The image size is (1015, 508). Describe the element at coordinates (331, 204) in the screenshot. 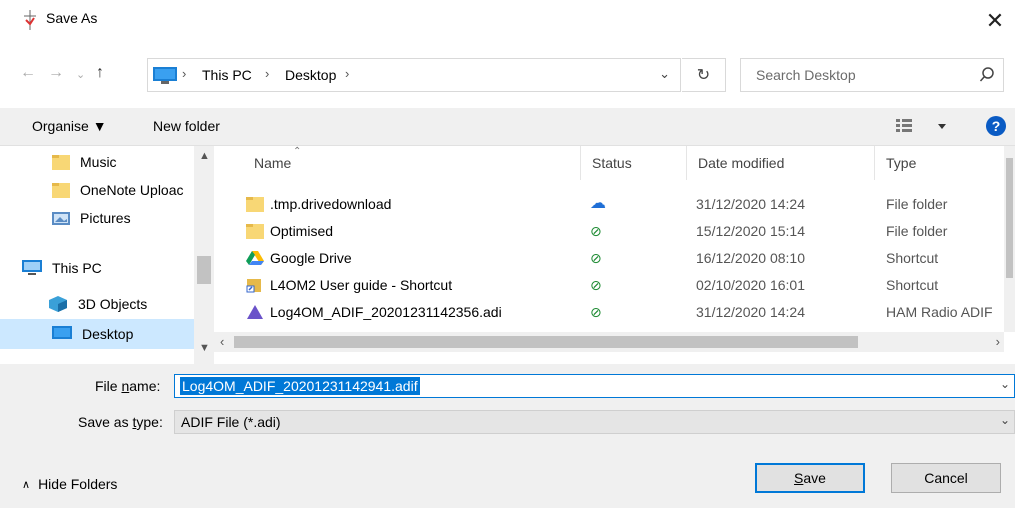

I see `file-name: .tmp.drivedownload` at that location.